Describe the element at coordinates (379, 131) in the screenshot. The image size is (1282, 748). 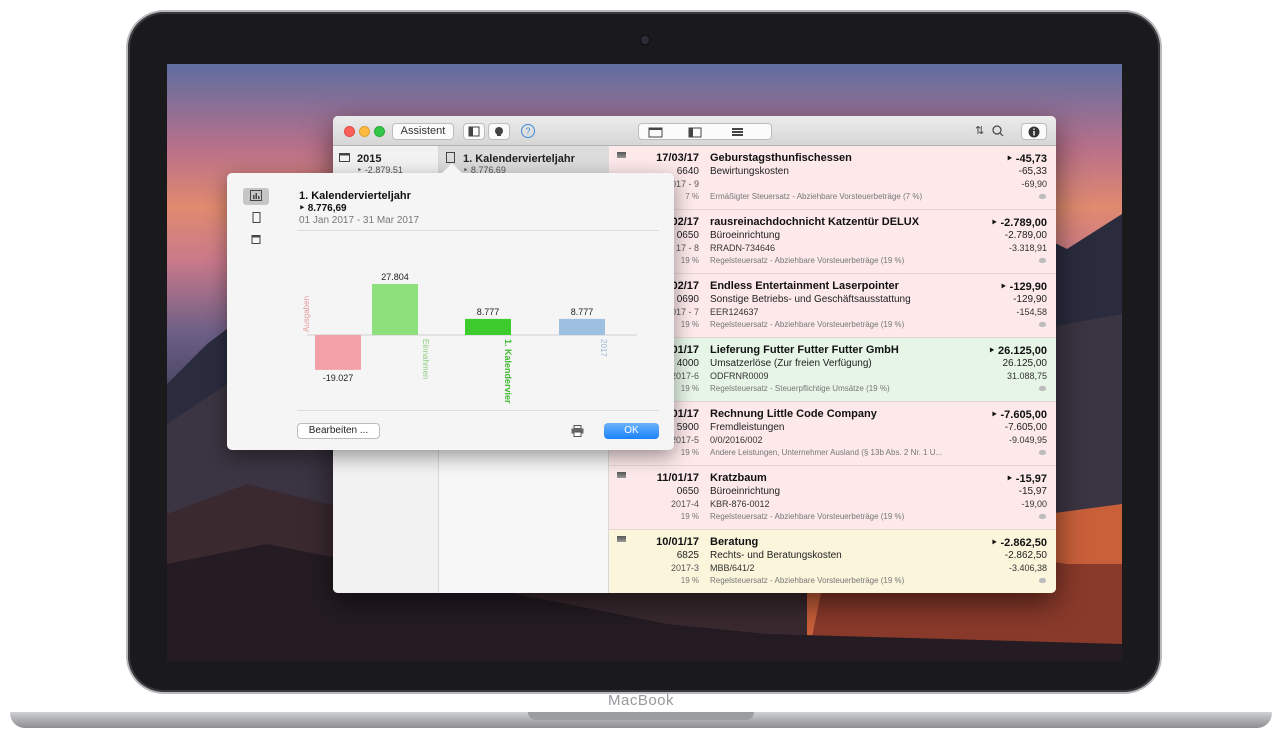
I see `zoom-button` at that location.